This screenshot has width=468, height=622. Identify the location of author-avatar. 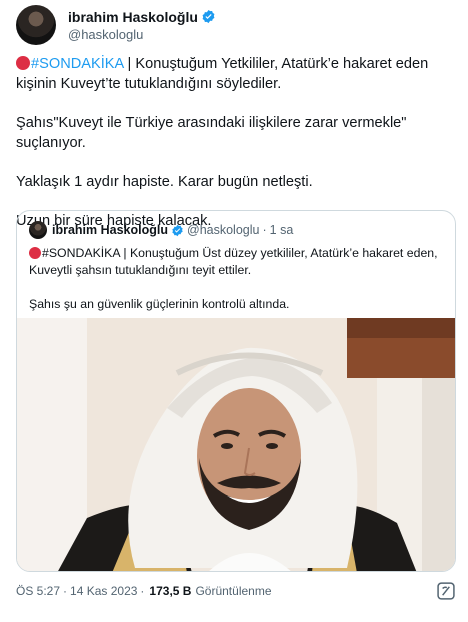
(36, 25).